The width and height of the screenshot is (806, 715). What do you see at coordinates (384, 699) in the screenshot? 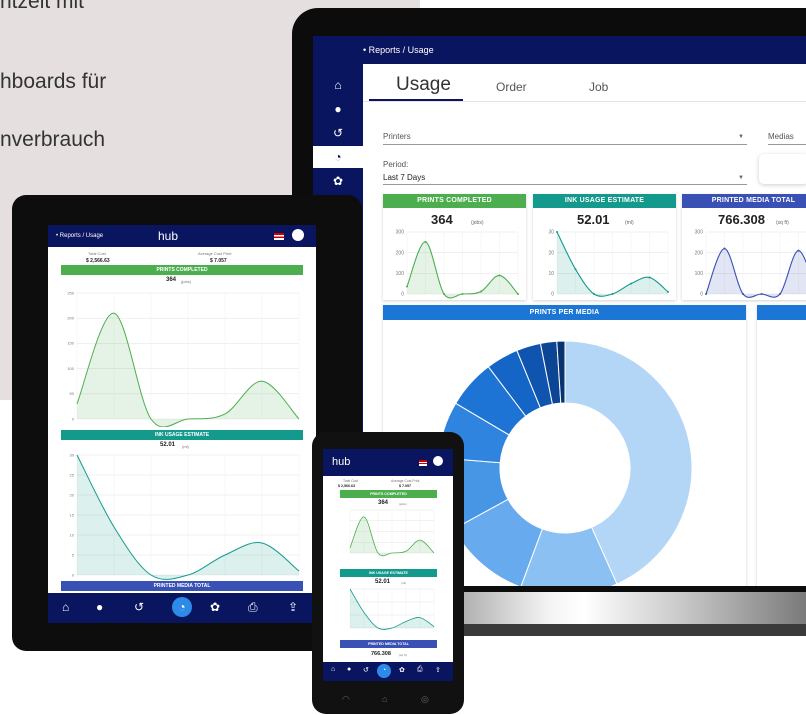
I see `phone-home-icon: ⌂` at bounding box center [384, 699].